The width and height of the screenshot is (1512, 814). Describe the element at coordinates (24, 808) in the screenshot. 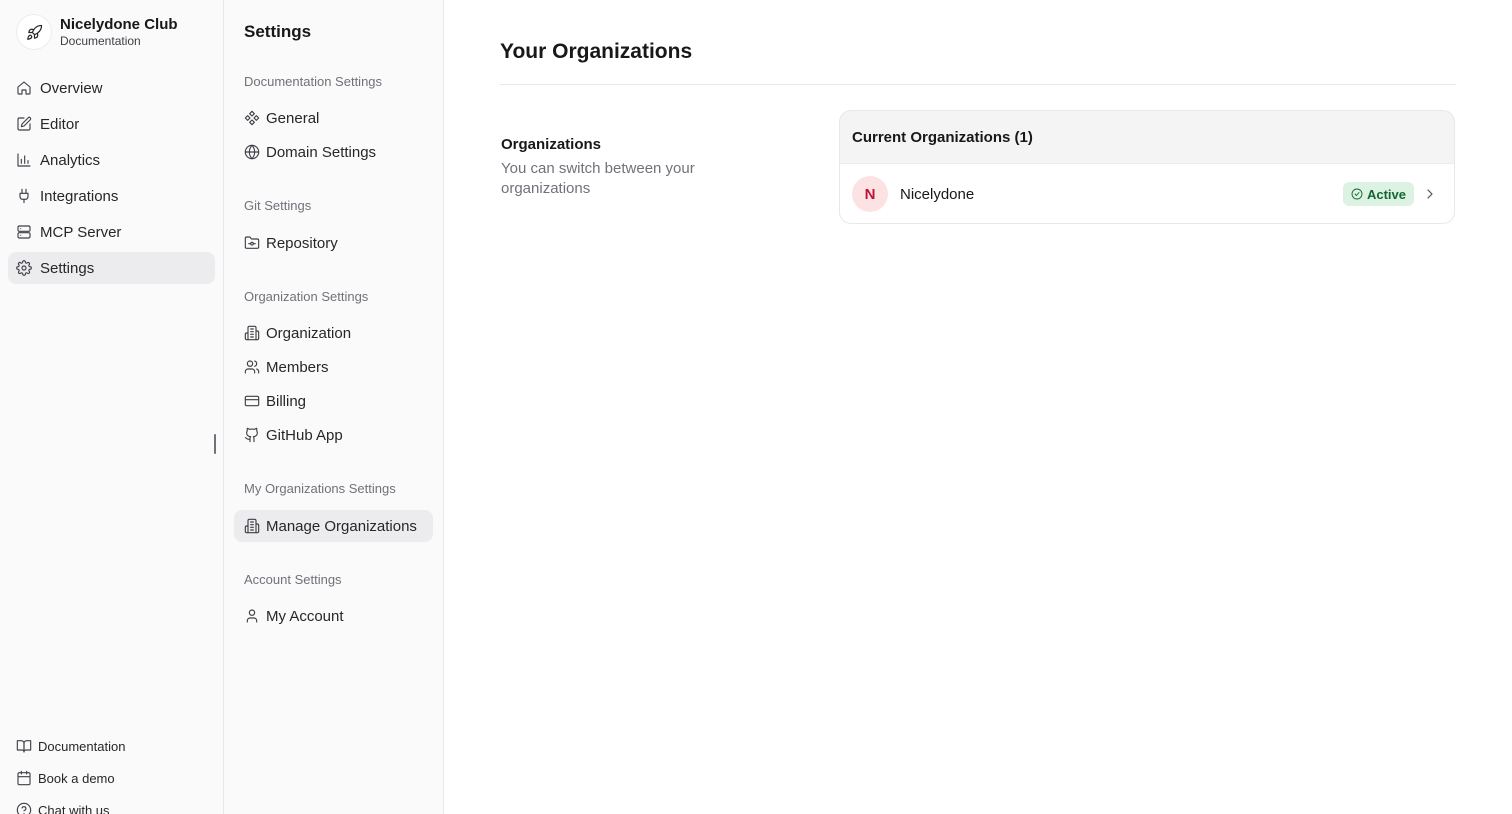

I see `help-circle-icon` at that location.